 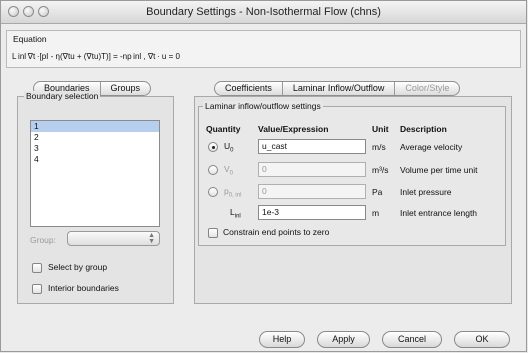 What do you see at coordinates (426, 192) in the screenshot?
I see `p0-inl-description: Inlet pressure` at bounding box center [426, 192].